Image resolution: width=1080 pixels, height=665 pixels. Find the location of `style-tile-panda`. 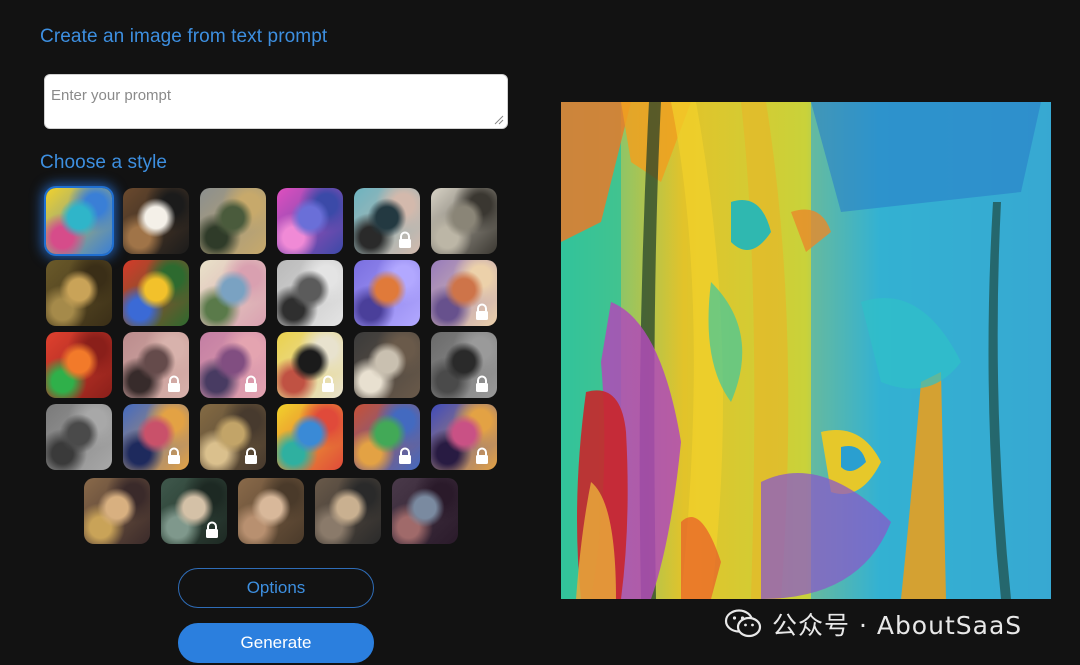

style-tile-panda is located at coordinates (156, 221).